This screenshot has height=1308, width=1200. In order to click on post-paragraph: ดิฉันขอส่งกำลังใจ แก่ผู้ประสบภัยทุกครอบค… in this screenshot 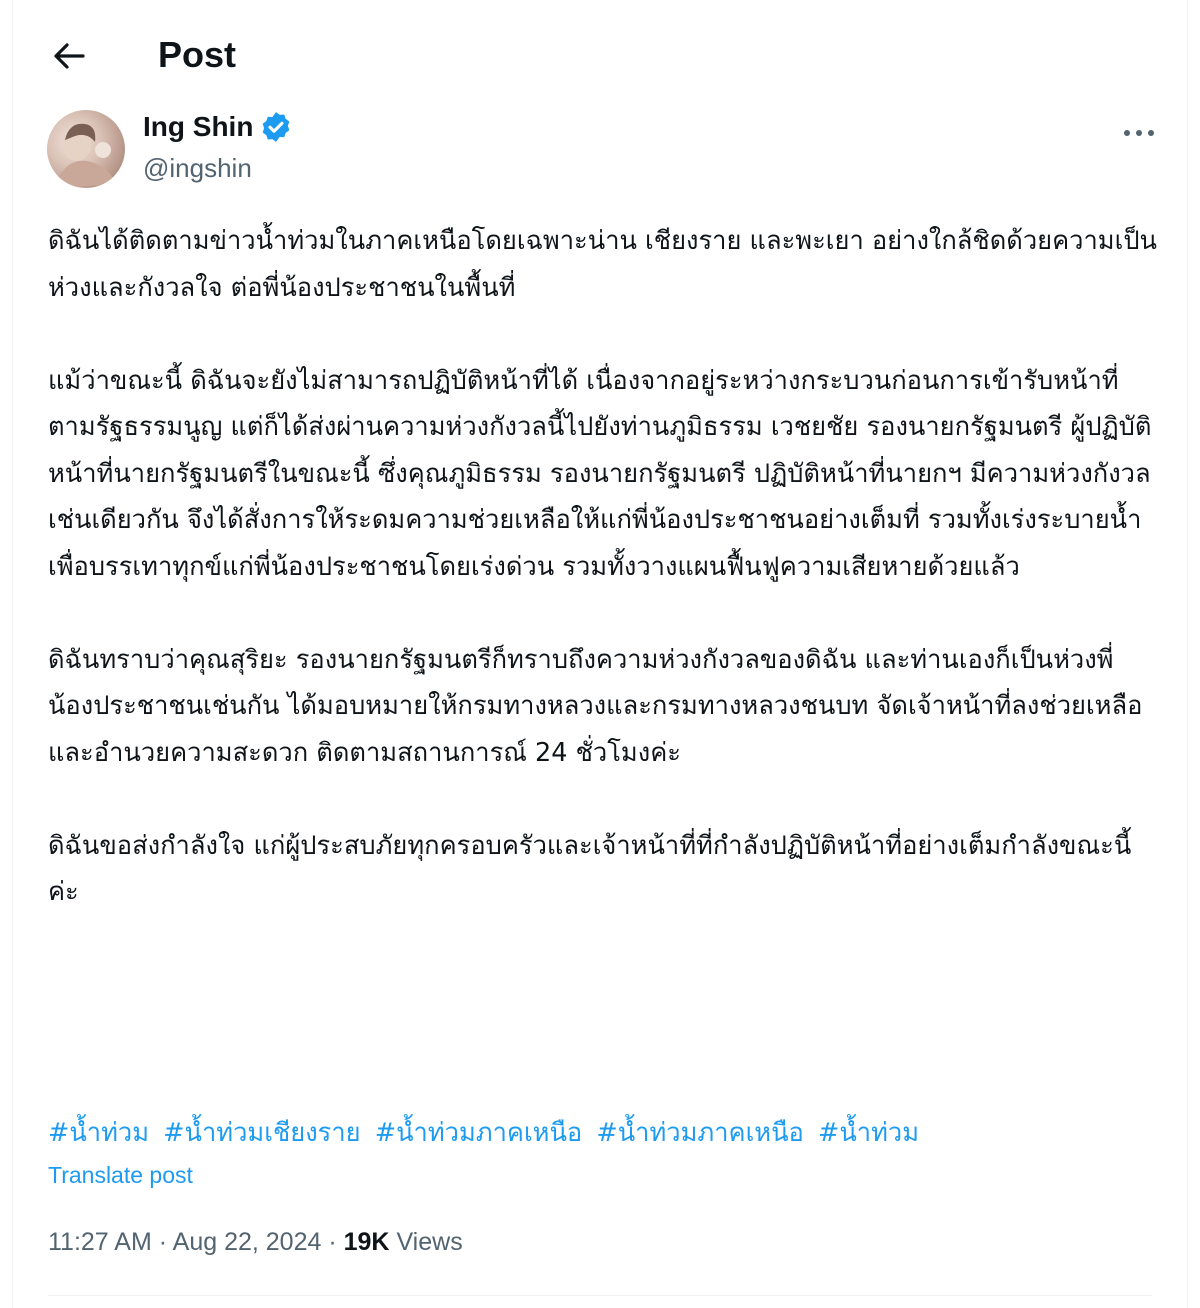, I will do `click(590, 869)`.